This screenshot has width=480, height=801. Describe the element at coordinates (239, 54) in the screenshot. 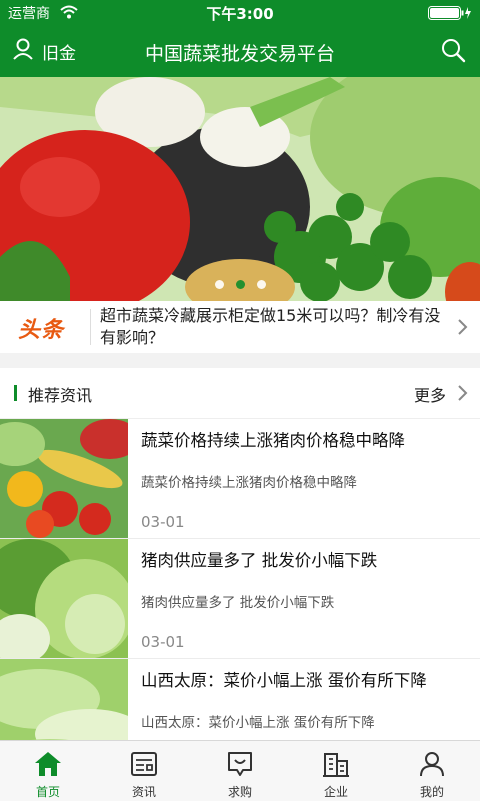

I see `page-title: 中国蔬菜批发交易平台` at that location.